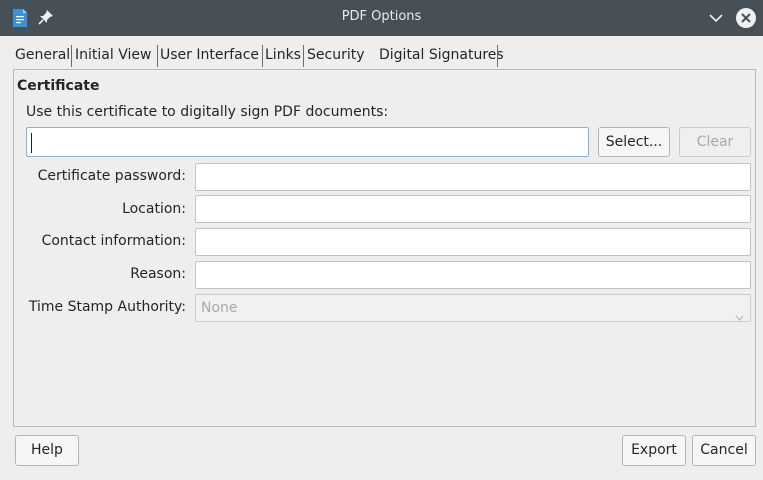 This screenshot has height=480, width=763. Describe the element at coordinates (107, 307) in the screenshot. I see `time-stamp-authority-label: Time Stamp Authority:` at that location.